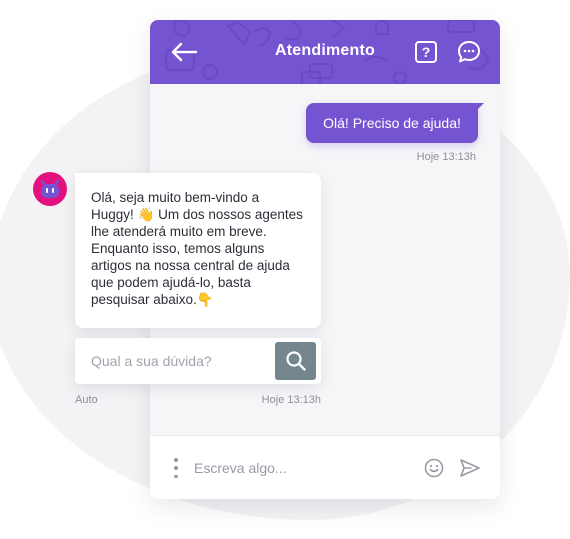  I want to click on message-input, so click(304, 468).